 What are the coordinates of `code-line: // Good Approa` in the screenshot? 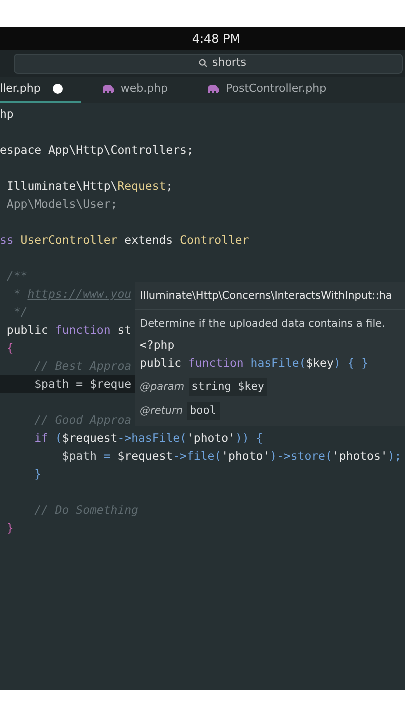 It's located at (83, 420).